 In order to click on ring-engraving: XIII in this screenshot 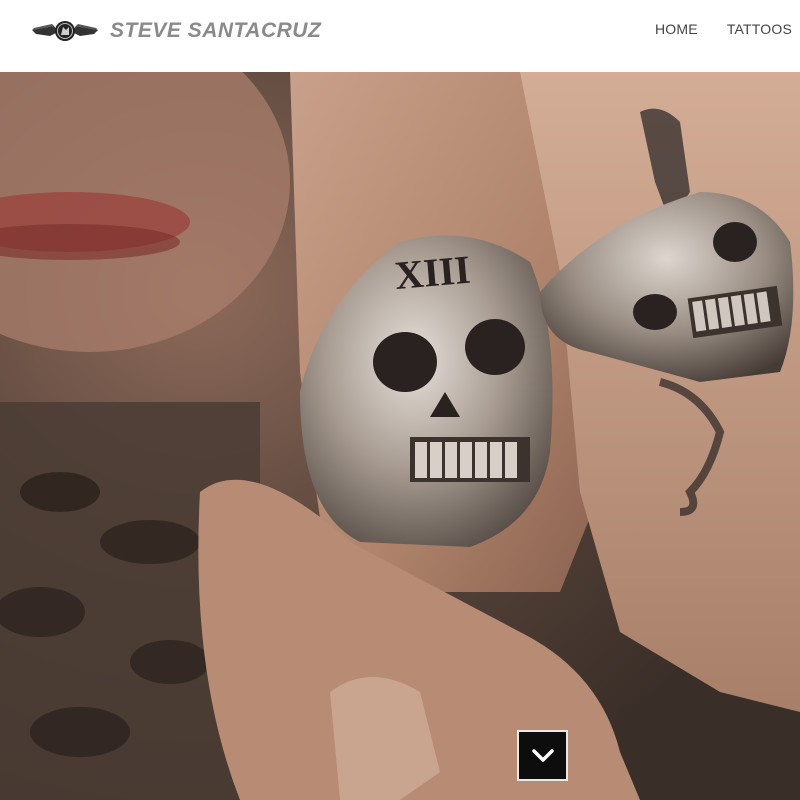, I will do `click(432, 272)`.